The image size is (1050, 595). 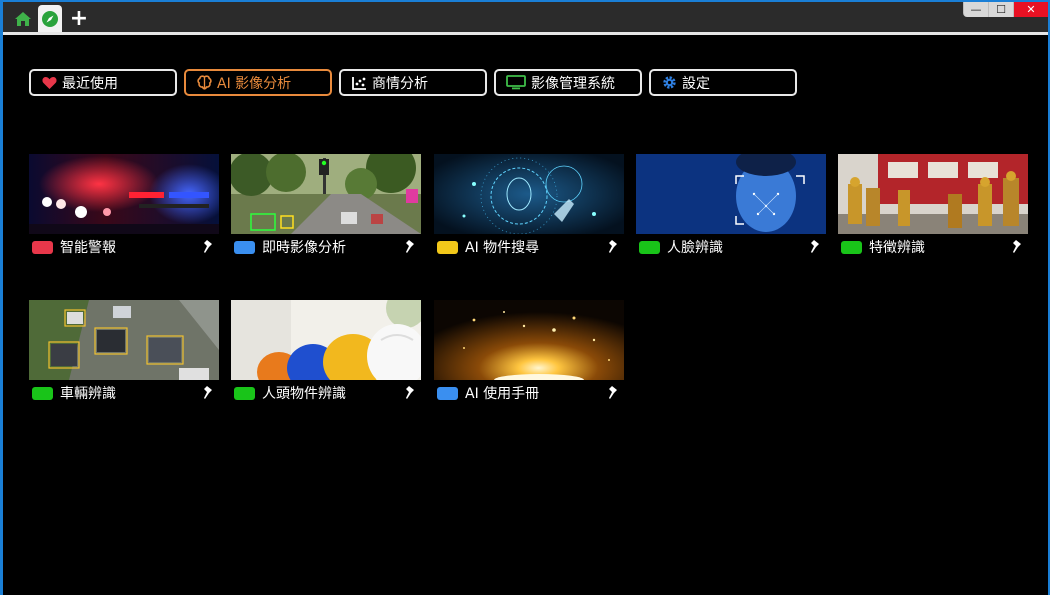 I want to click on tab-bar: +, so click(x=525, y=17).